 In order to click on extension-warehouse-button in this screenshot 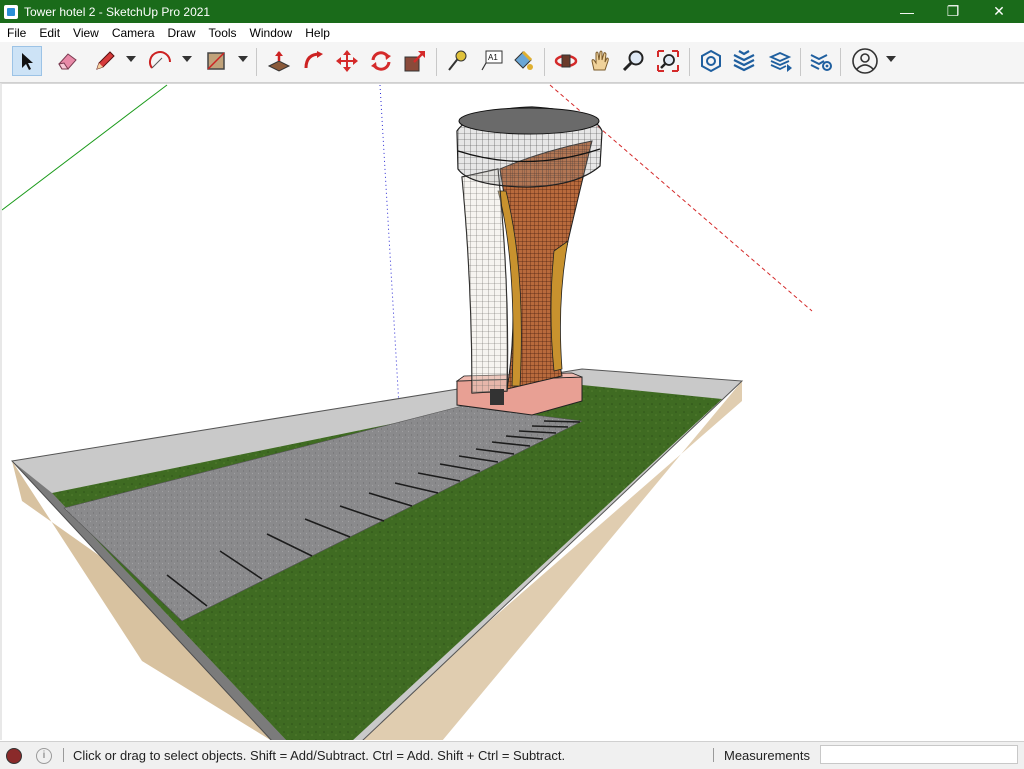, I will do `click(744, 61)`.